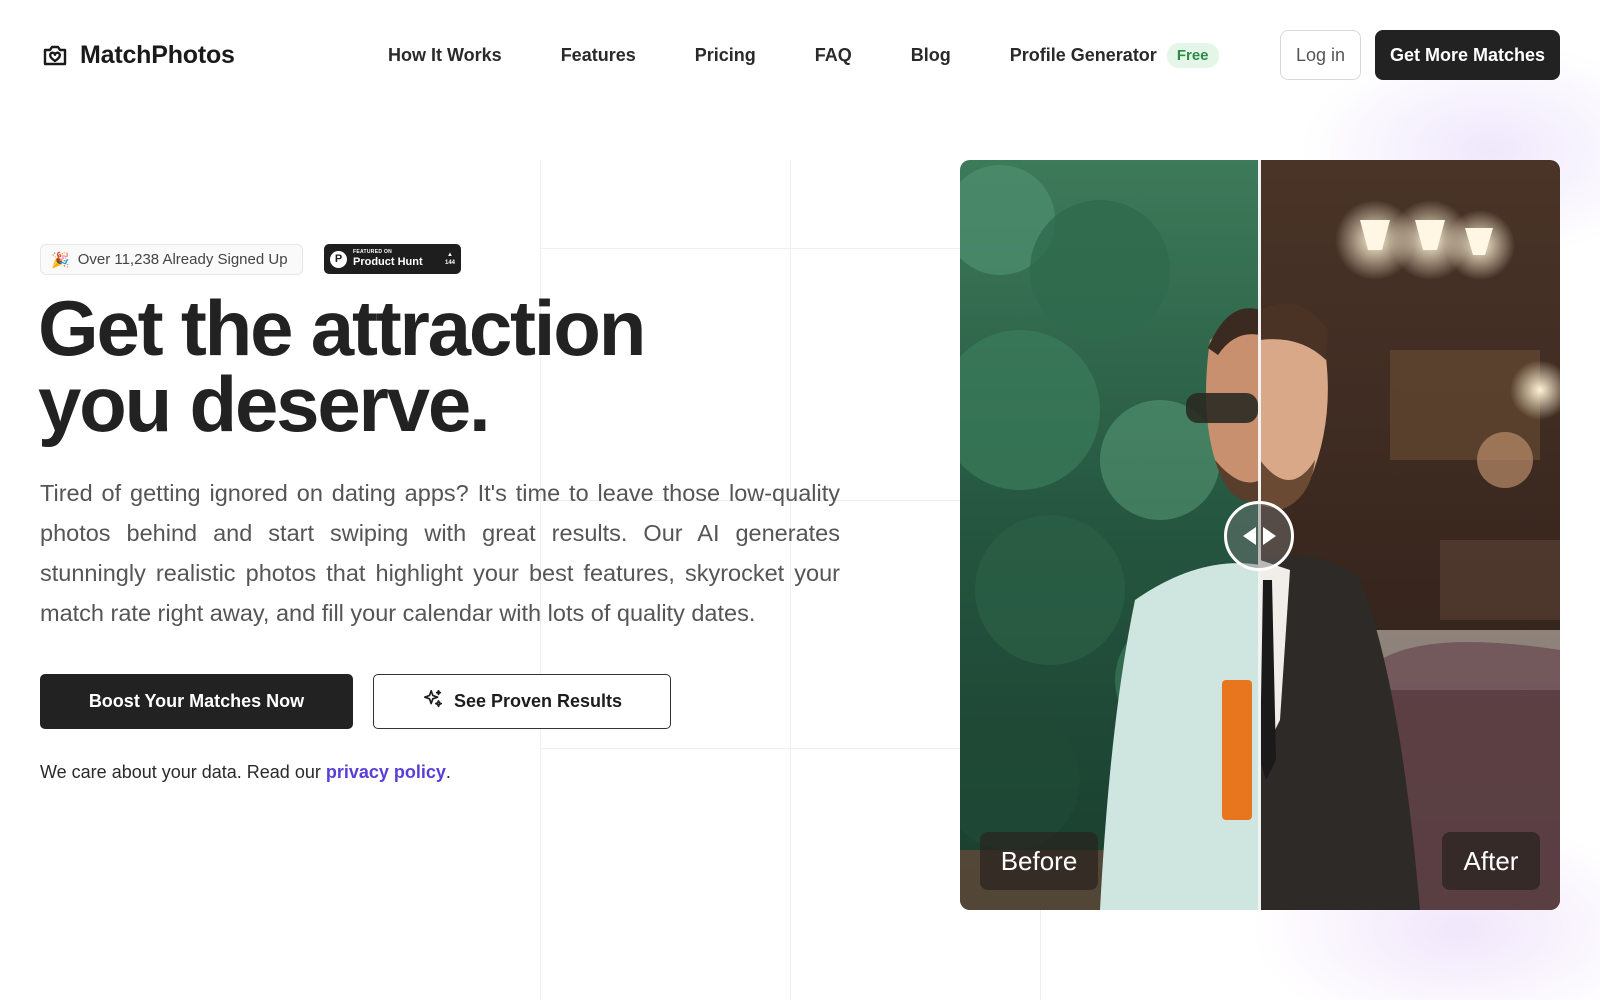 This screenshot has height=1000, width=1600. What do you see at coordinates (725, 55) in the screenshot?
I see `nav-pricing: Pricing` at bounding box center [725, 55].